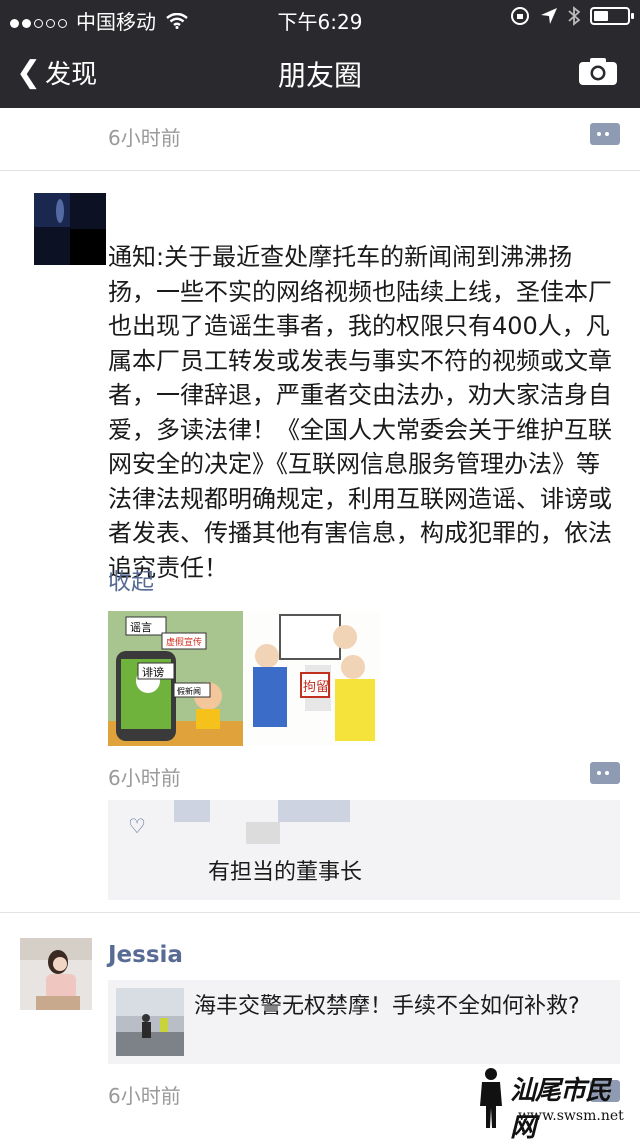 This screenshot has width=640, height=1144. I want to click on post-image-rumor-cartoon: 谣言 虚假宣传 诽谤 假新闻, so click(175, 678).